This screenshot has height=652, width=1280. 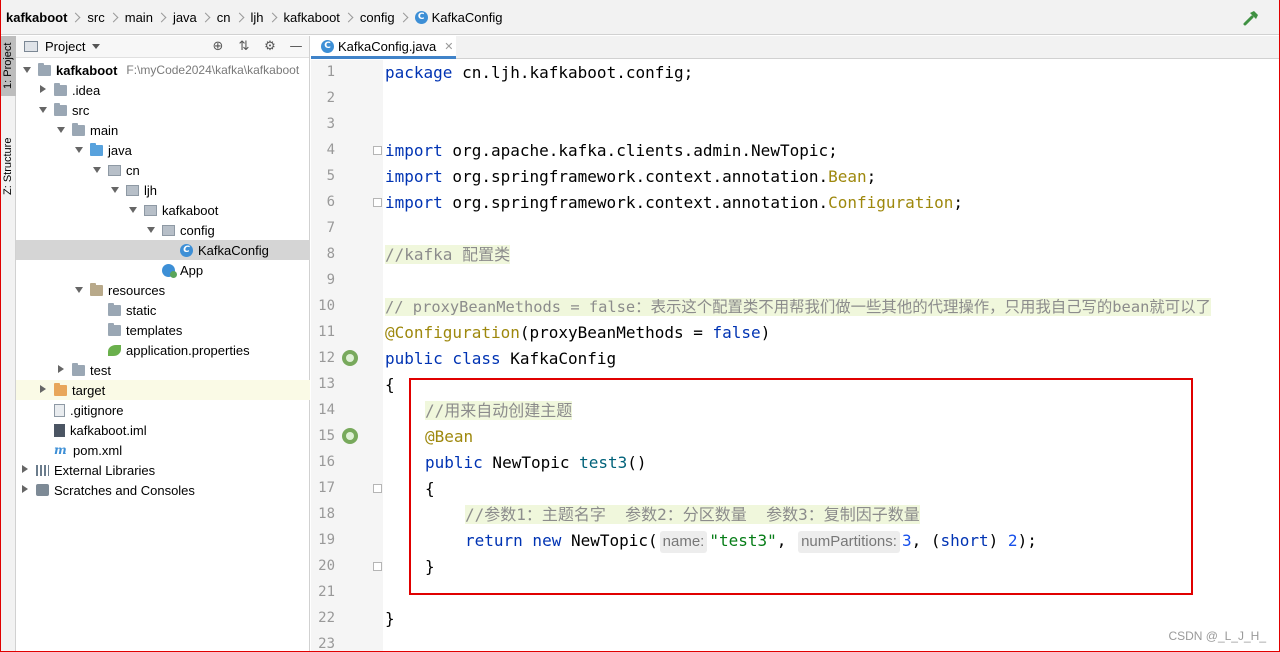 I want to click on code-line: 7, so click(x=795, y=229).